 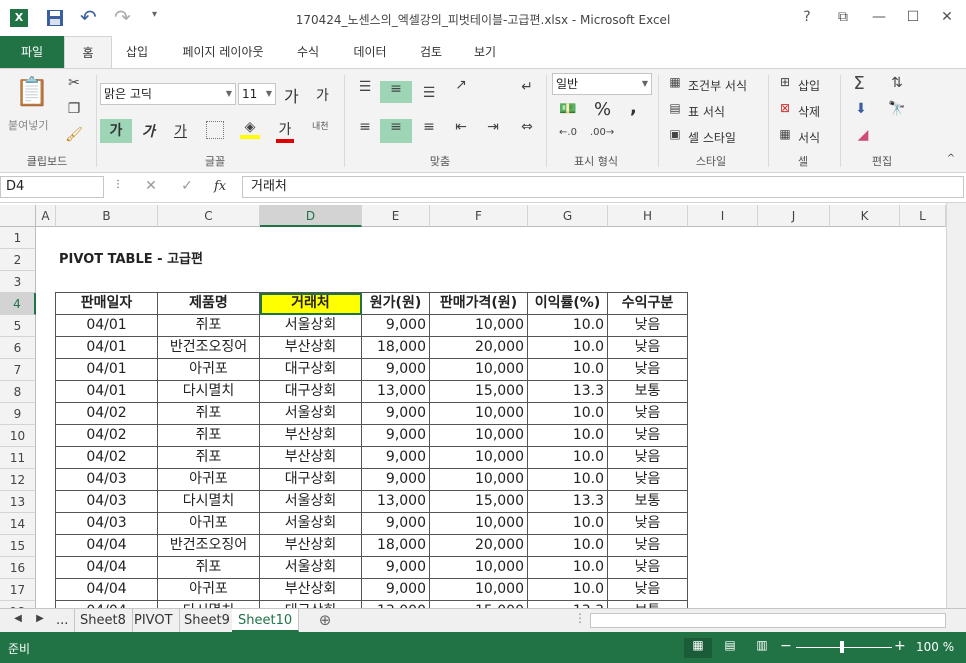 I want to click on format-painter-icon: 🖌, so click(x=74, y=135).